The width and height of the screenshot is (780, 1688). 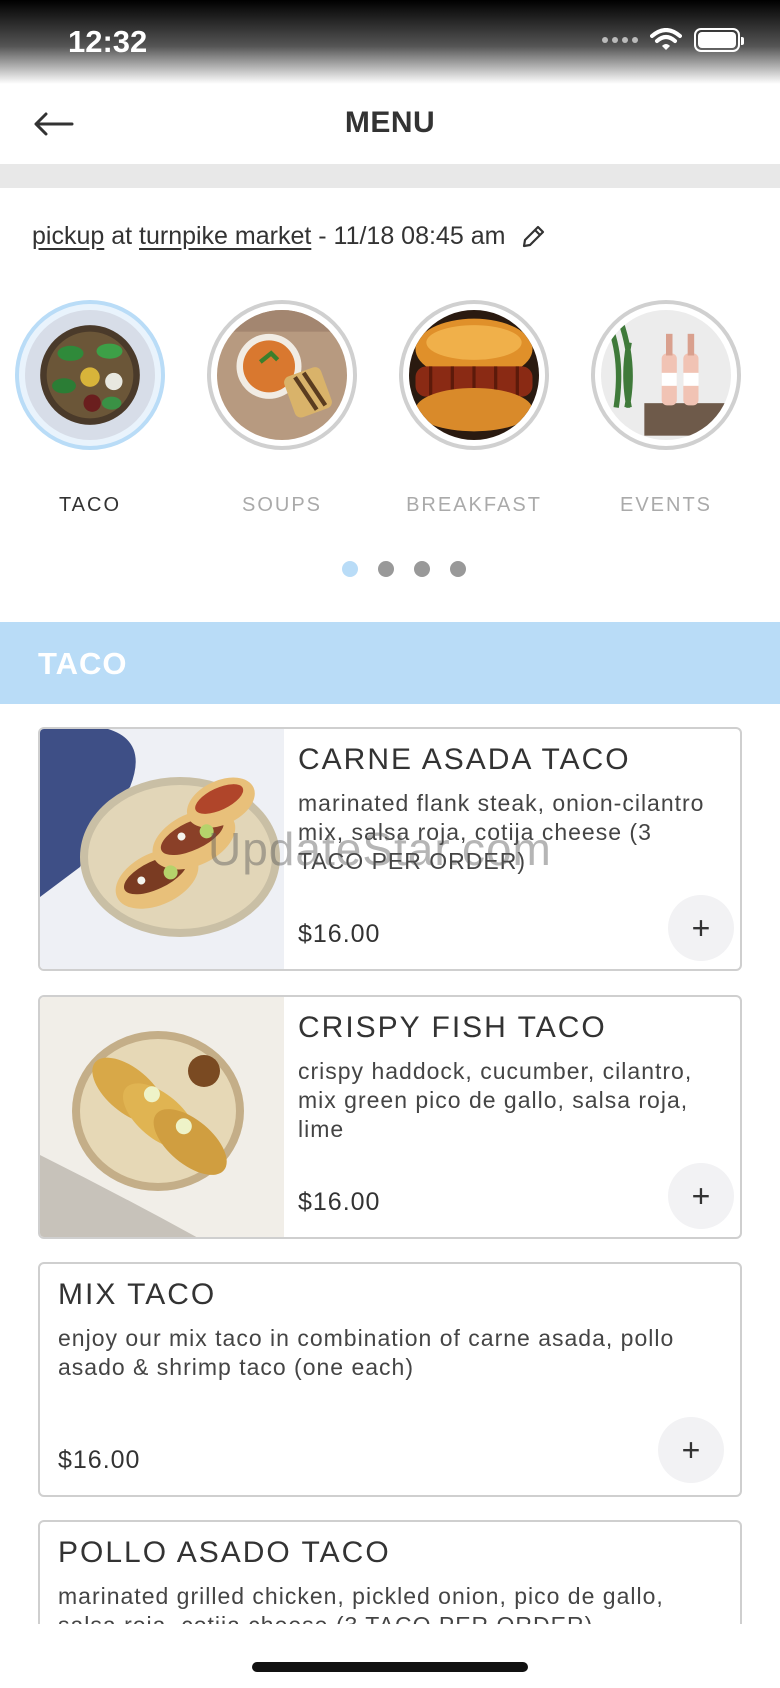 What do you see at coordinates (390, 663) in the screenshot?
I see `section-header: TACO` at bounding box center [390, 663].